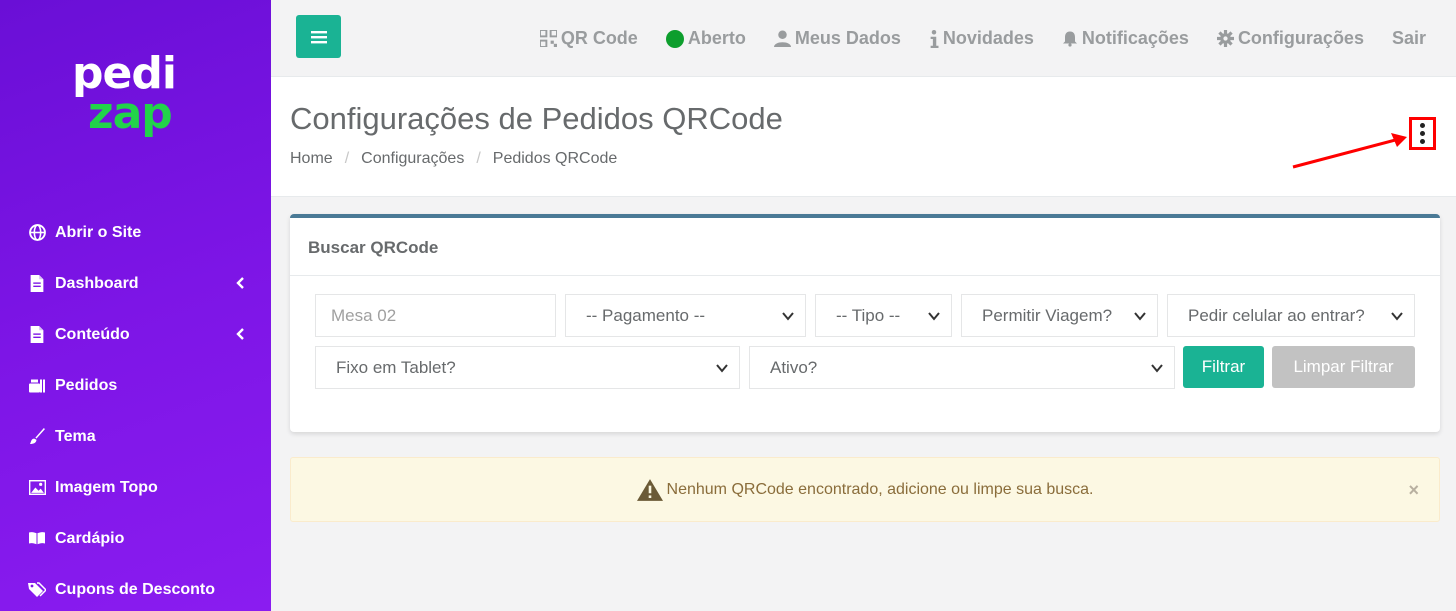 The image size is (1456, 611). What do you see at coordinates (106, 487) in the screenshot?
I see `sidebar-item-label: Imagem Topo` at bounding box center [106, 487].